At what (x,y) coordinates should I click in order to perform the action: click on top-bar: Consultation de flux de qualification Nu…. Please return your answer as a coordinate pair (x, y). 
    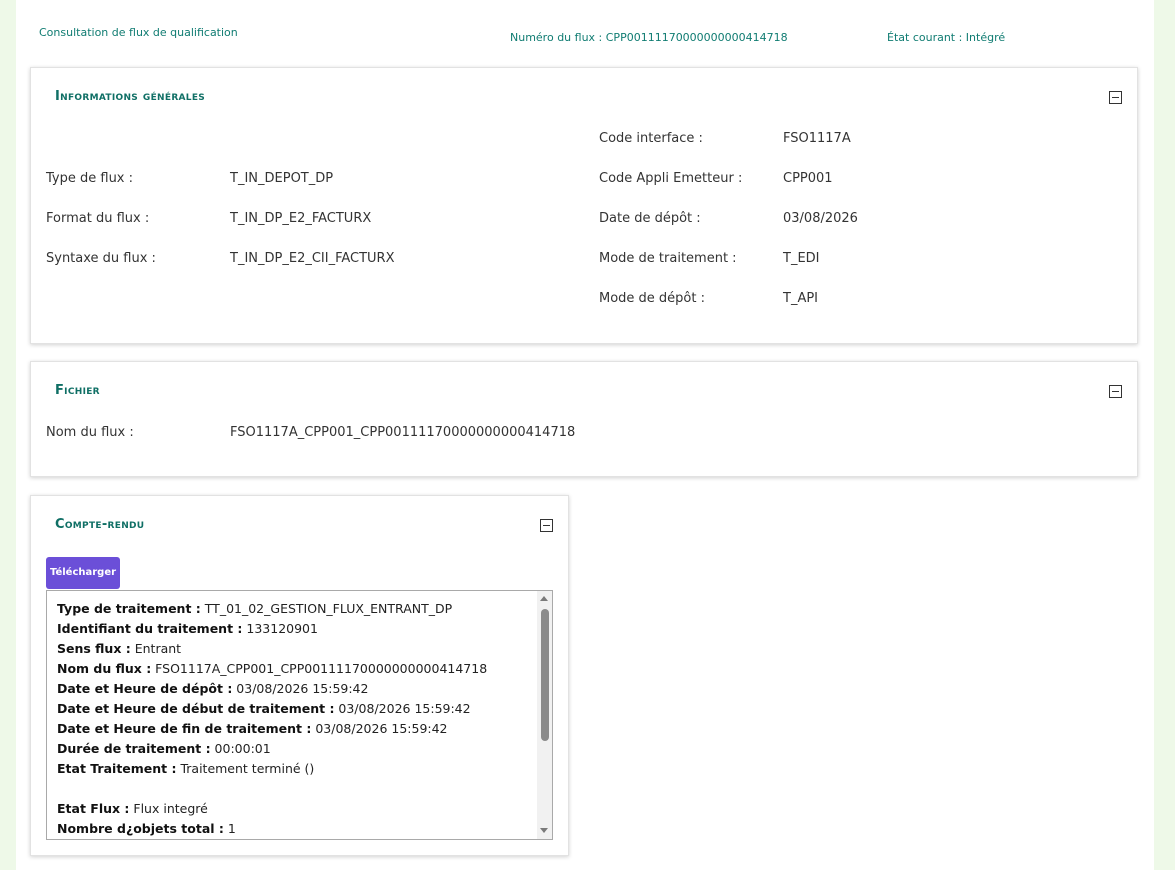
    Looking at the image, I should click on (585, 30).